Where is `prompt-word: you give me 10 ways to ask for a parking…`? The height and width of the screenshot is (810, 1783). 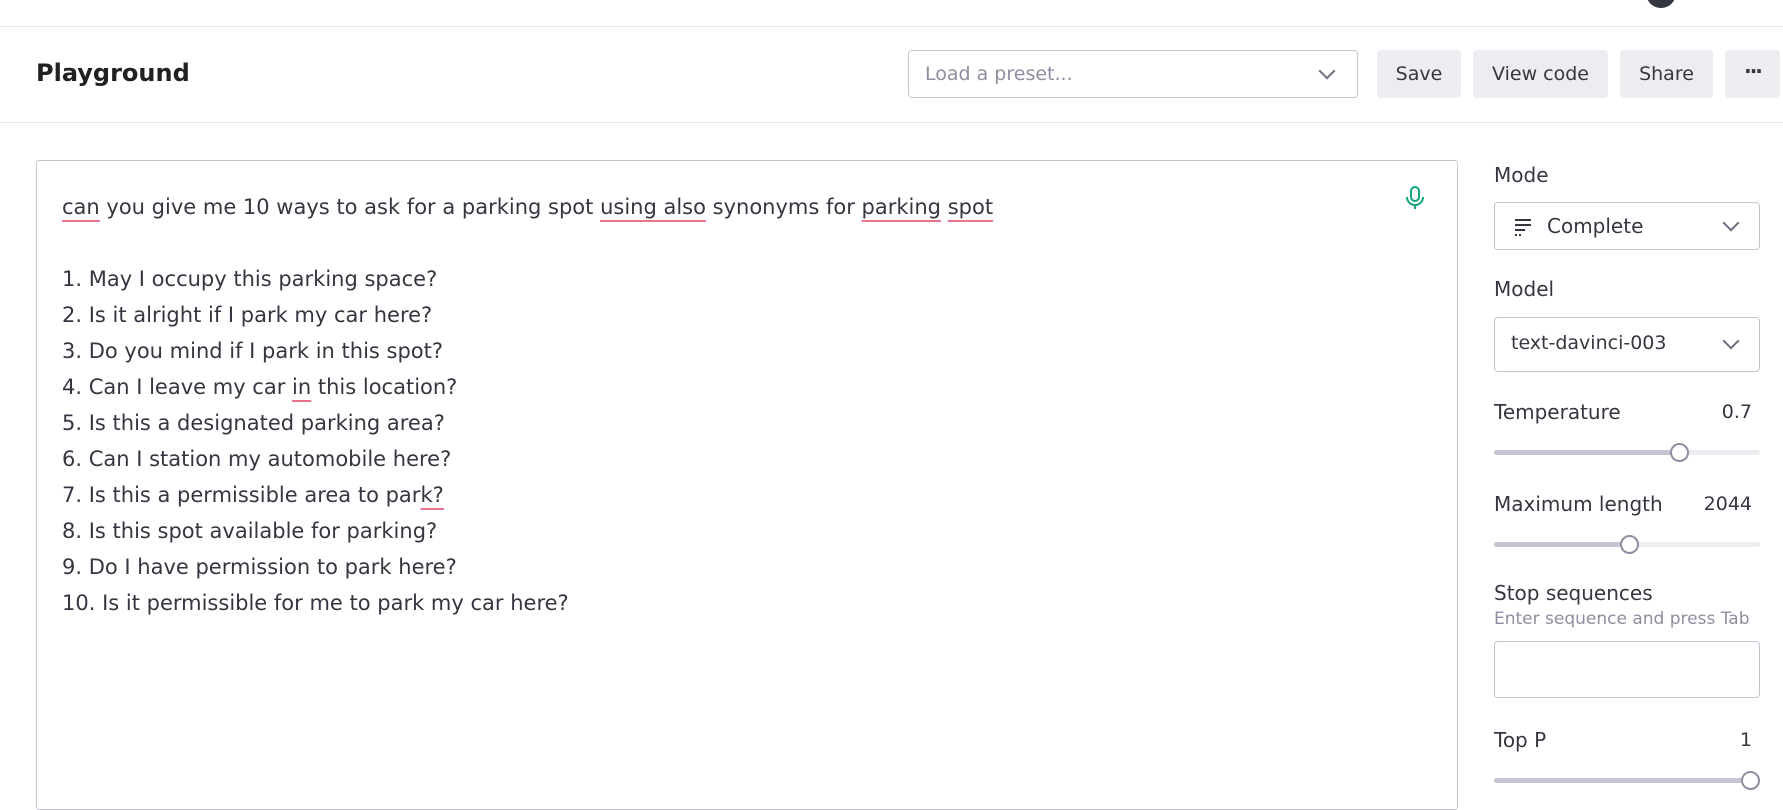 prompt-word: you give me 10 ways to ask for a parking… is located at coordinates (350, 207).